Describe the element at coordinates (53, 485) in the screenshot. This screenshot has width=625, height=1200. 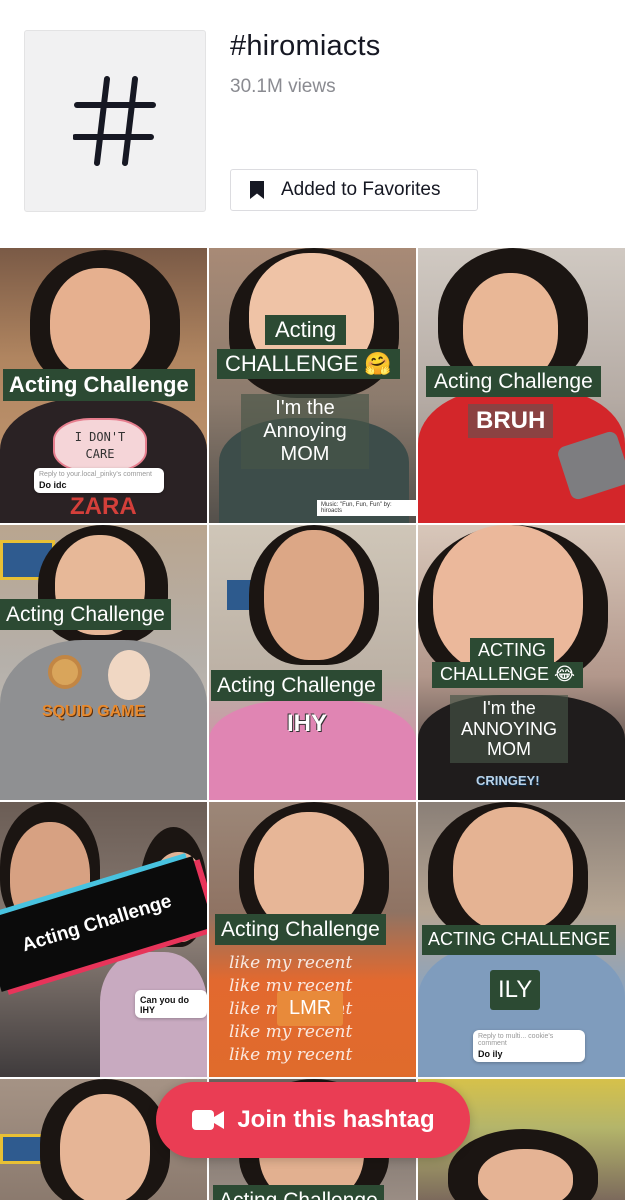
I see `reply-text: Do idc` at that location.